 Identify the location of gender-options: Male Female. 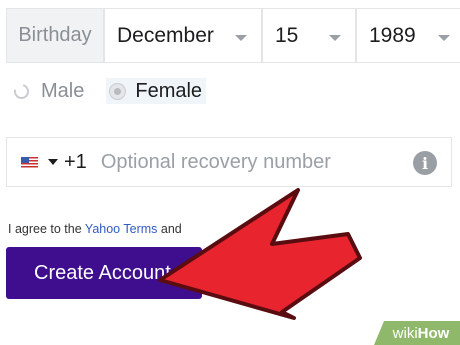
(109, 91).